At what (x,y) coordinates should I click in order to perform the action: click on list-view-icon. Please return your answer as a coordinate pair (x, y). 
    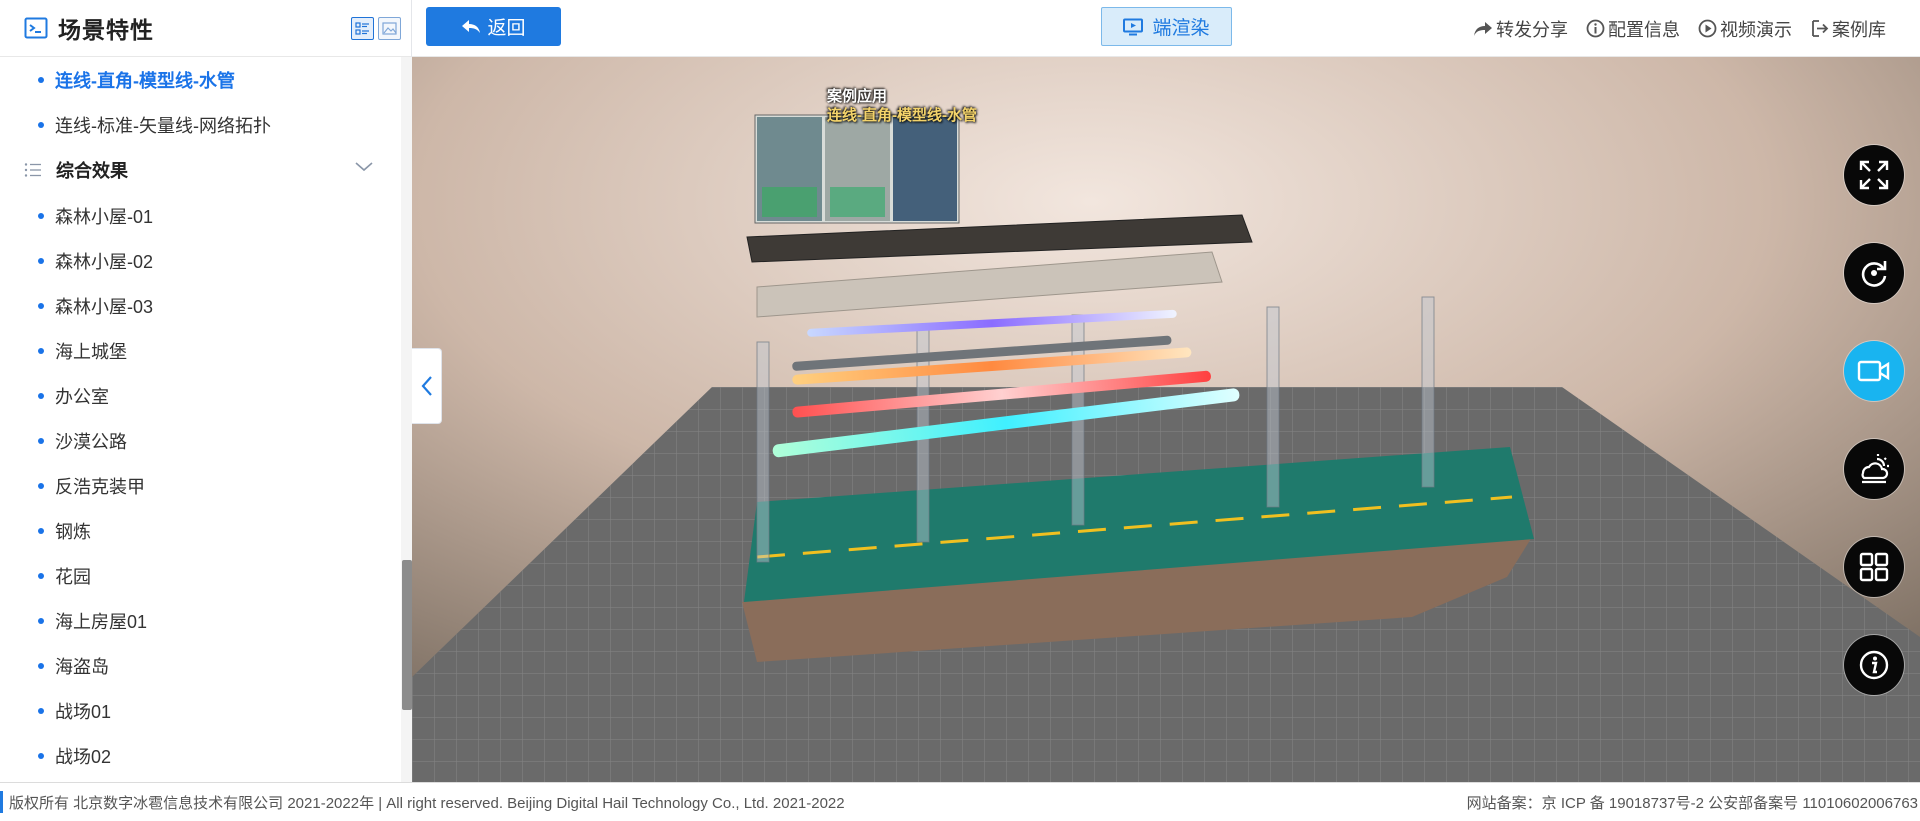
    Looking at the image, I should click on (362, 28).